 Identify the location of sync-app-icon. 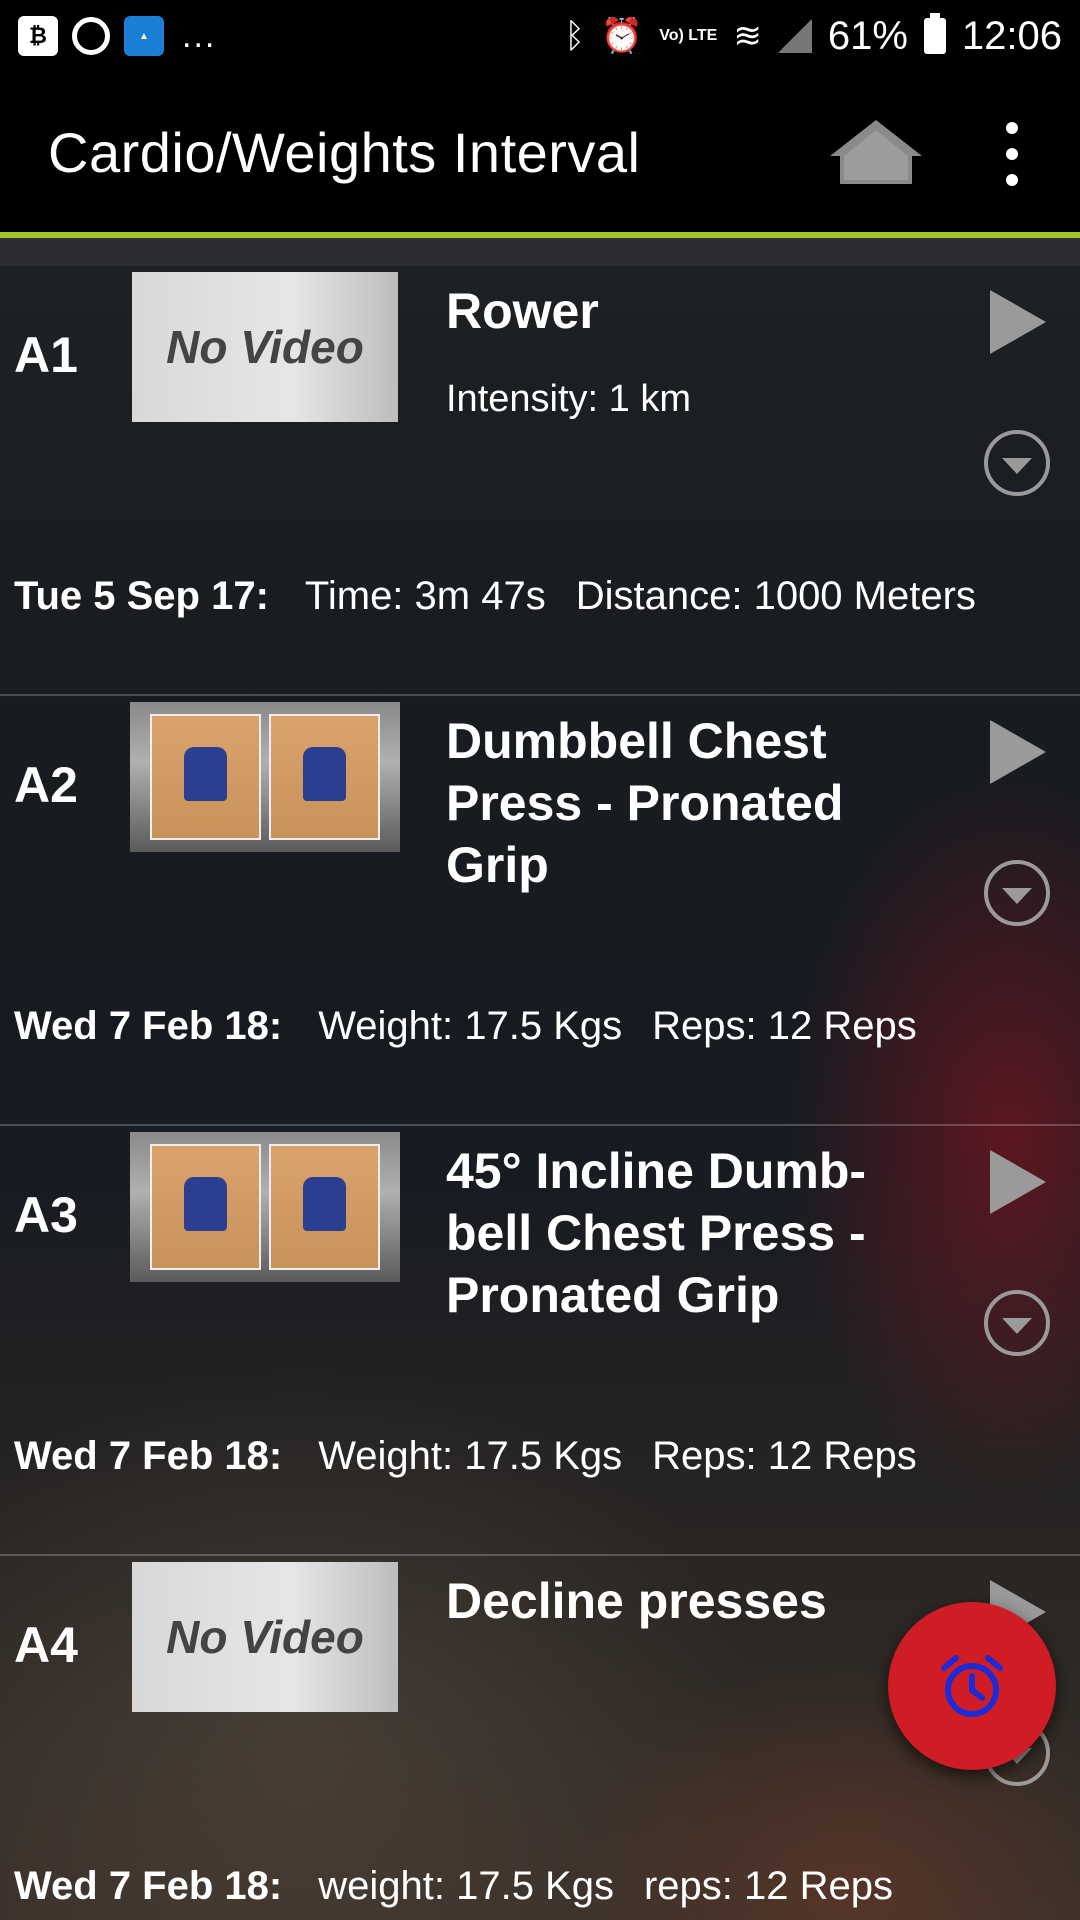
(91, 36).